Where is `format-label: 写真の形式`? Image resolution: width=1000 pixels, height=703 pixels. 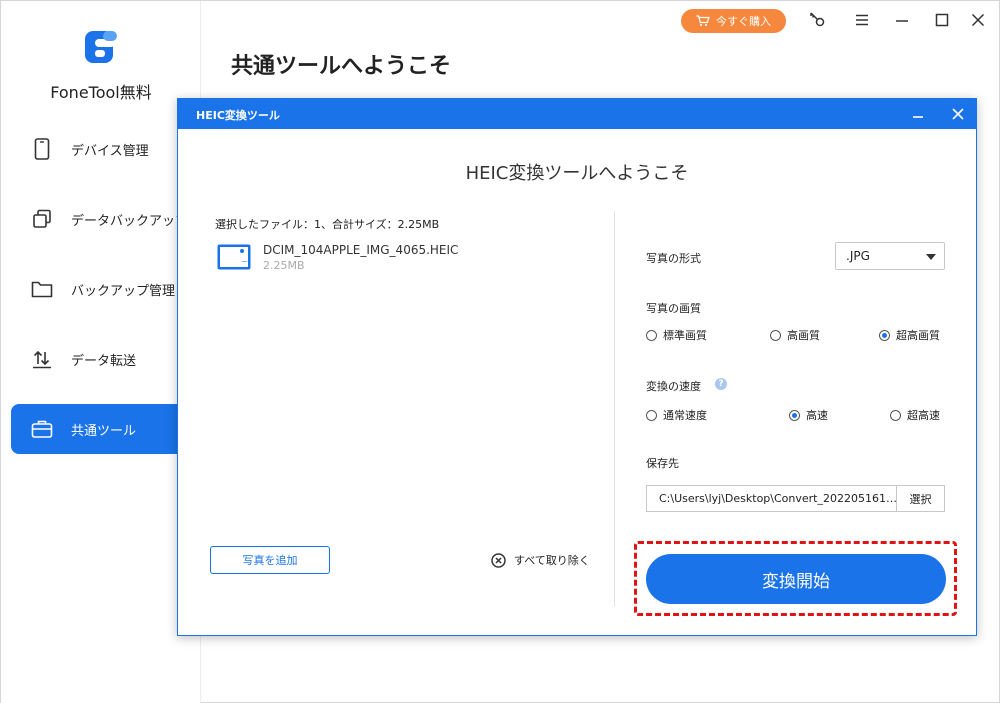 format-label: 写真の形式 is located at coordinates (673, 258).